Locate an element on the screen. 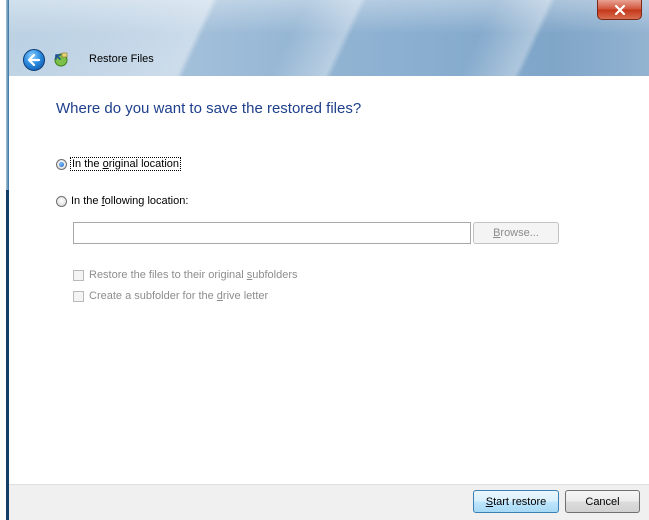  option-original-location: In the original location is located at coordinates (119, 164).